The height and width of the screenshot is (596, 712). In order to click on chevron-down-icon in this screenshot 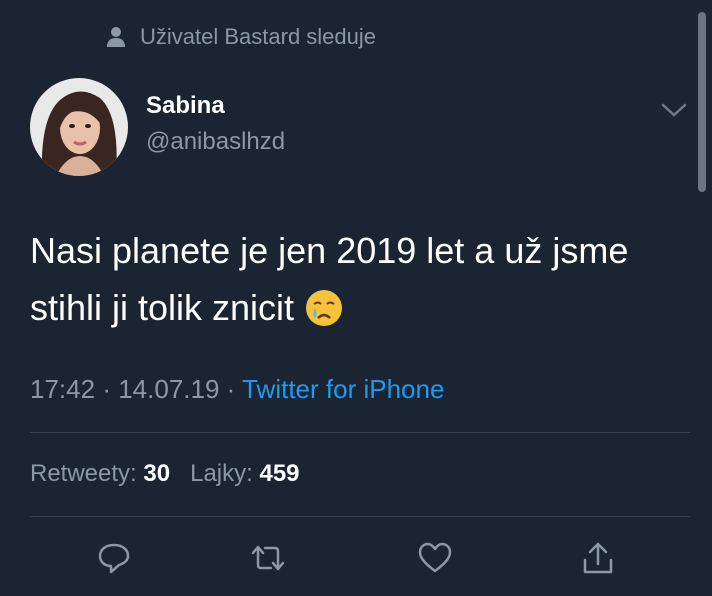, I will do `click(674, 110)`.